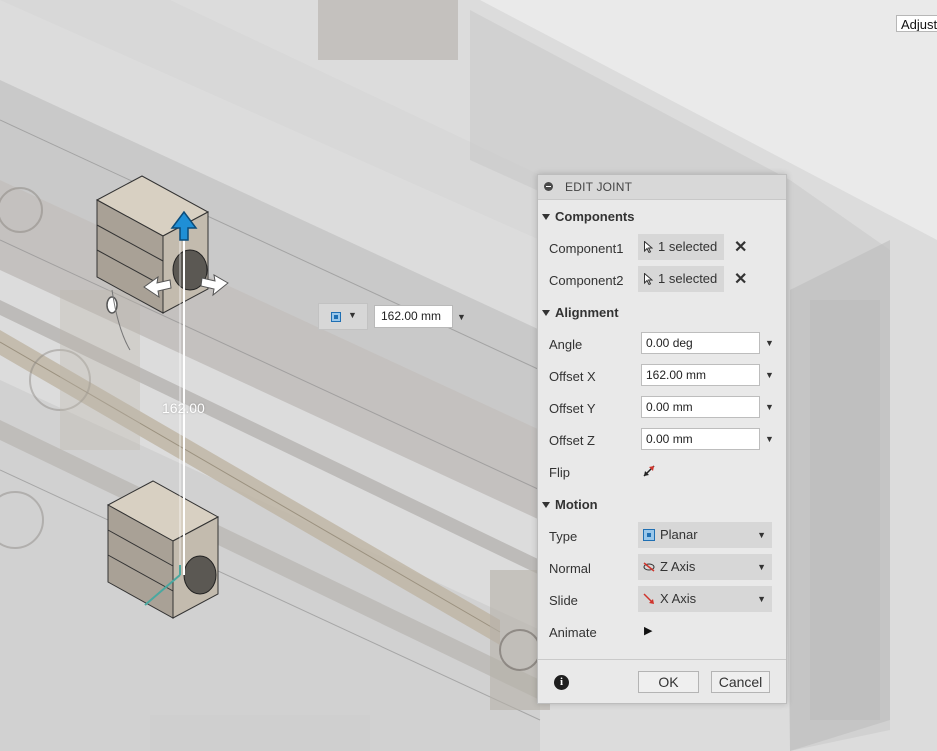  I want to click on type-dropdown: Planar ▼, so click(705, 535).